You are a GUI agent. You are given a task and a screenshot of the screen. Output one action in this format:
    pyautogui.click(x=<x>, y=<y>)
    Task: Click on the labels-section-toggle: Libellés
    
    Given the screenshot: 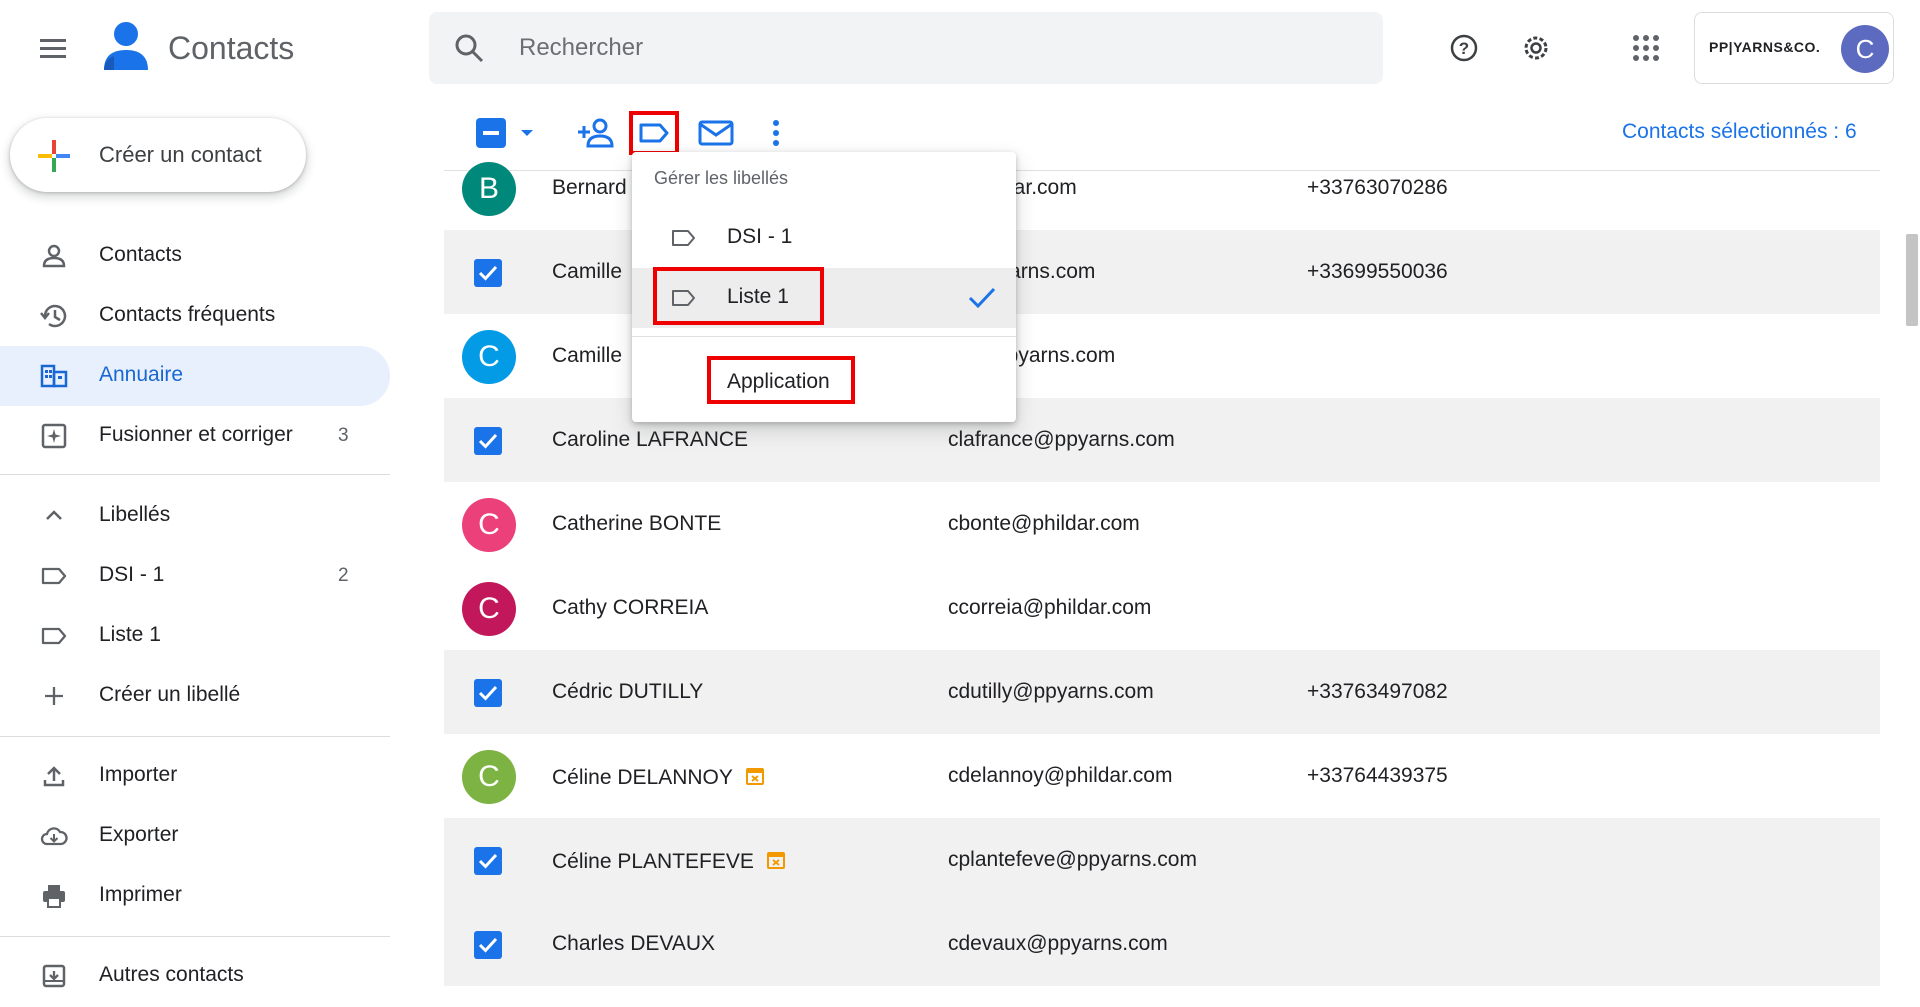 What is the action you would take?
    pyautogui.click(x=195, y=516)
    